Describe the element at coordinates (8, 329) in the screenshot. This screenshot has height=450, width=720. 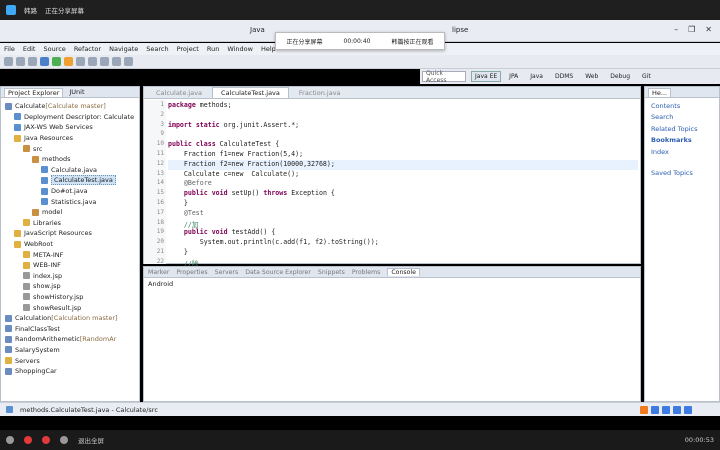
I see `project-icon` at that location.